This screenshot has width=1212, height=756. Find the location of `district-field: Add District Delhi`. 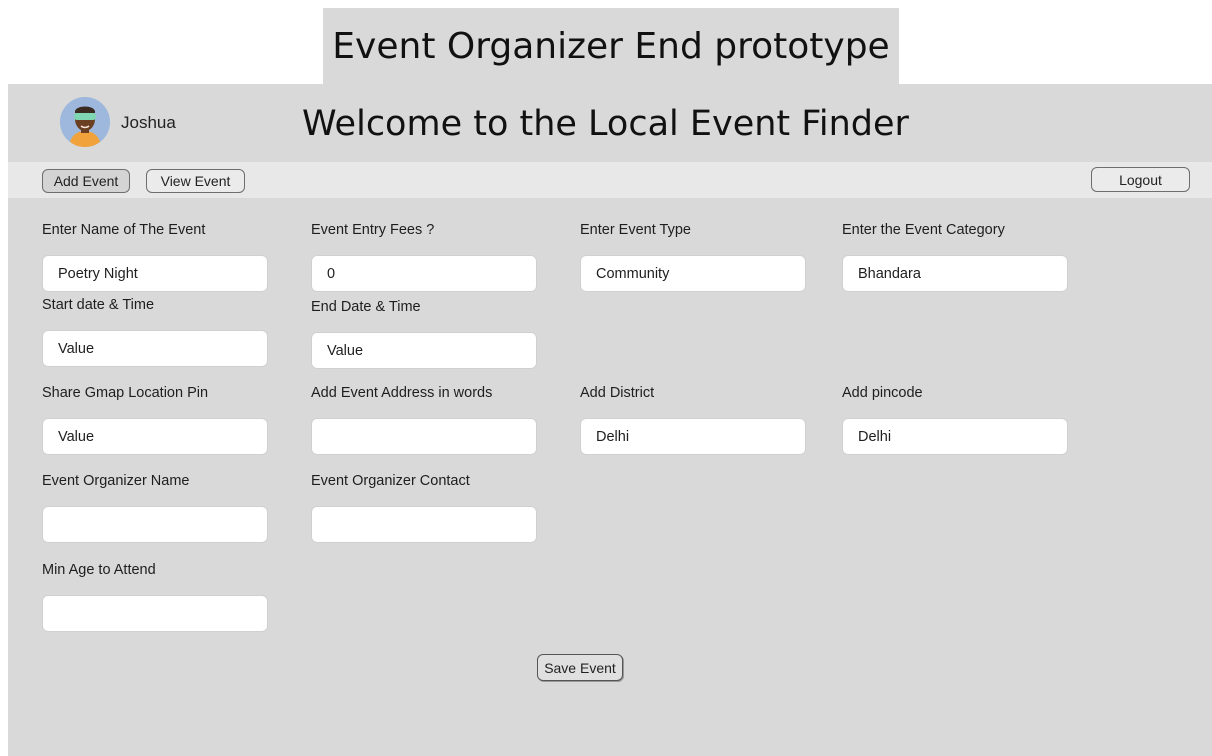

district-field: Add District Delhi is located at coordinates (693, 420).